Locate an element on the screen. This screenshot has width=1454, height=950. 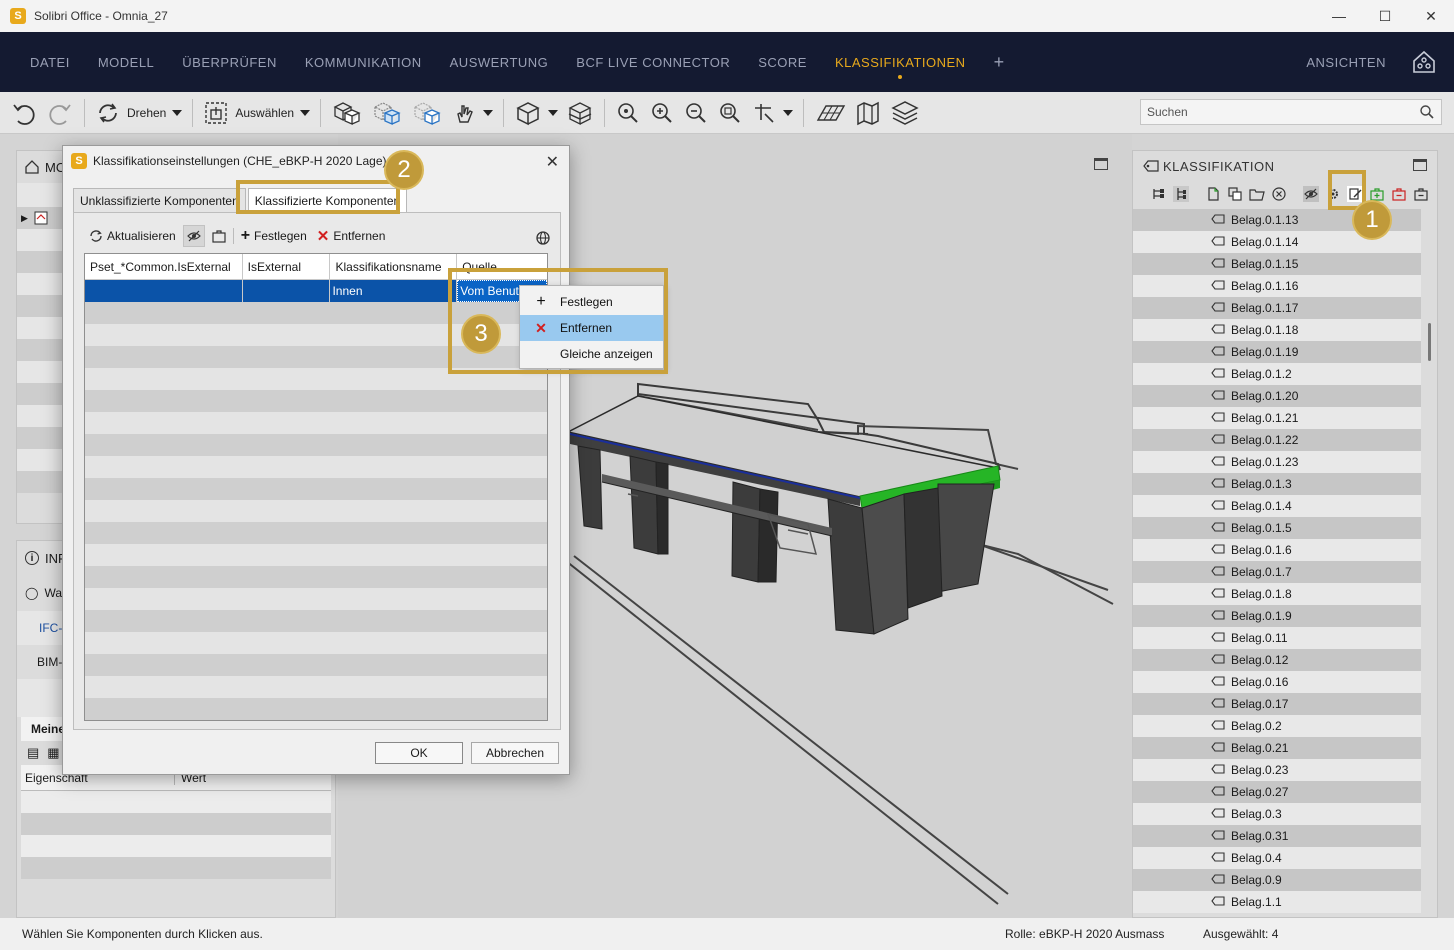
list-item: Belag.0.16 is located at coordinates (1277, 682).